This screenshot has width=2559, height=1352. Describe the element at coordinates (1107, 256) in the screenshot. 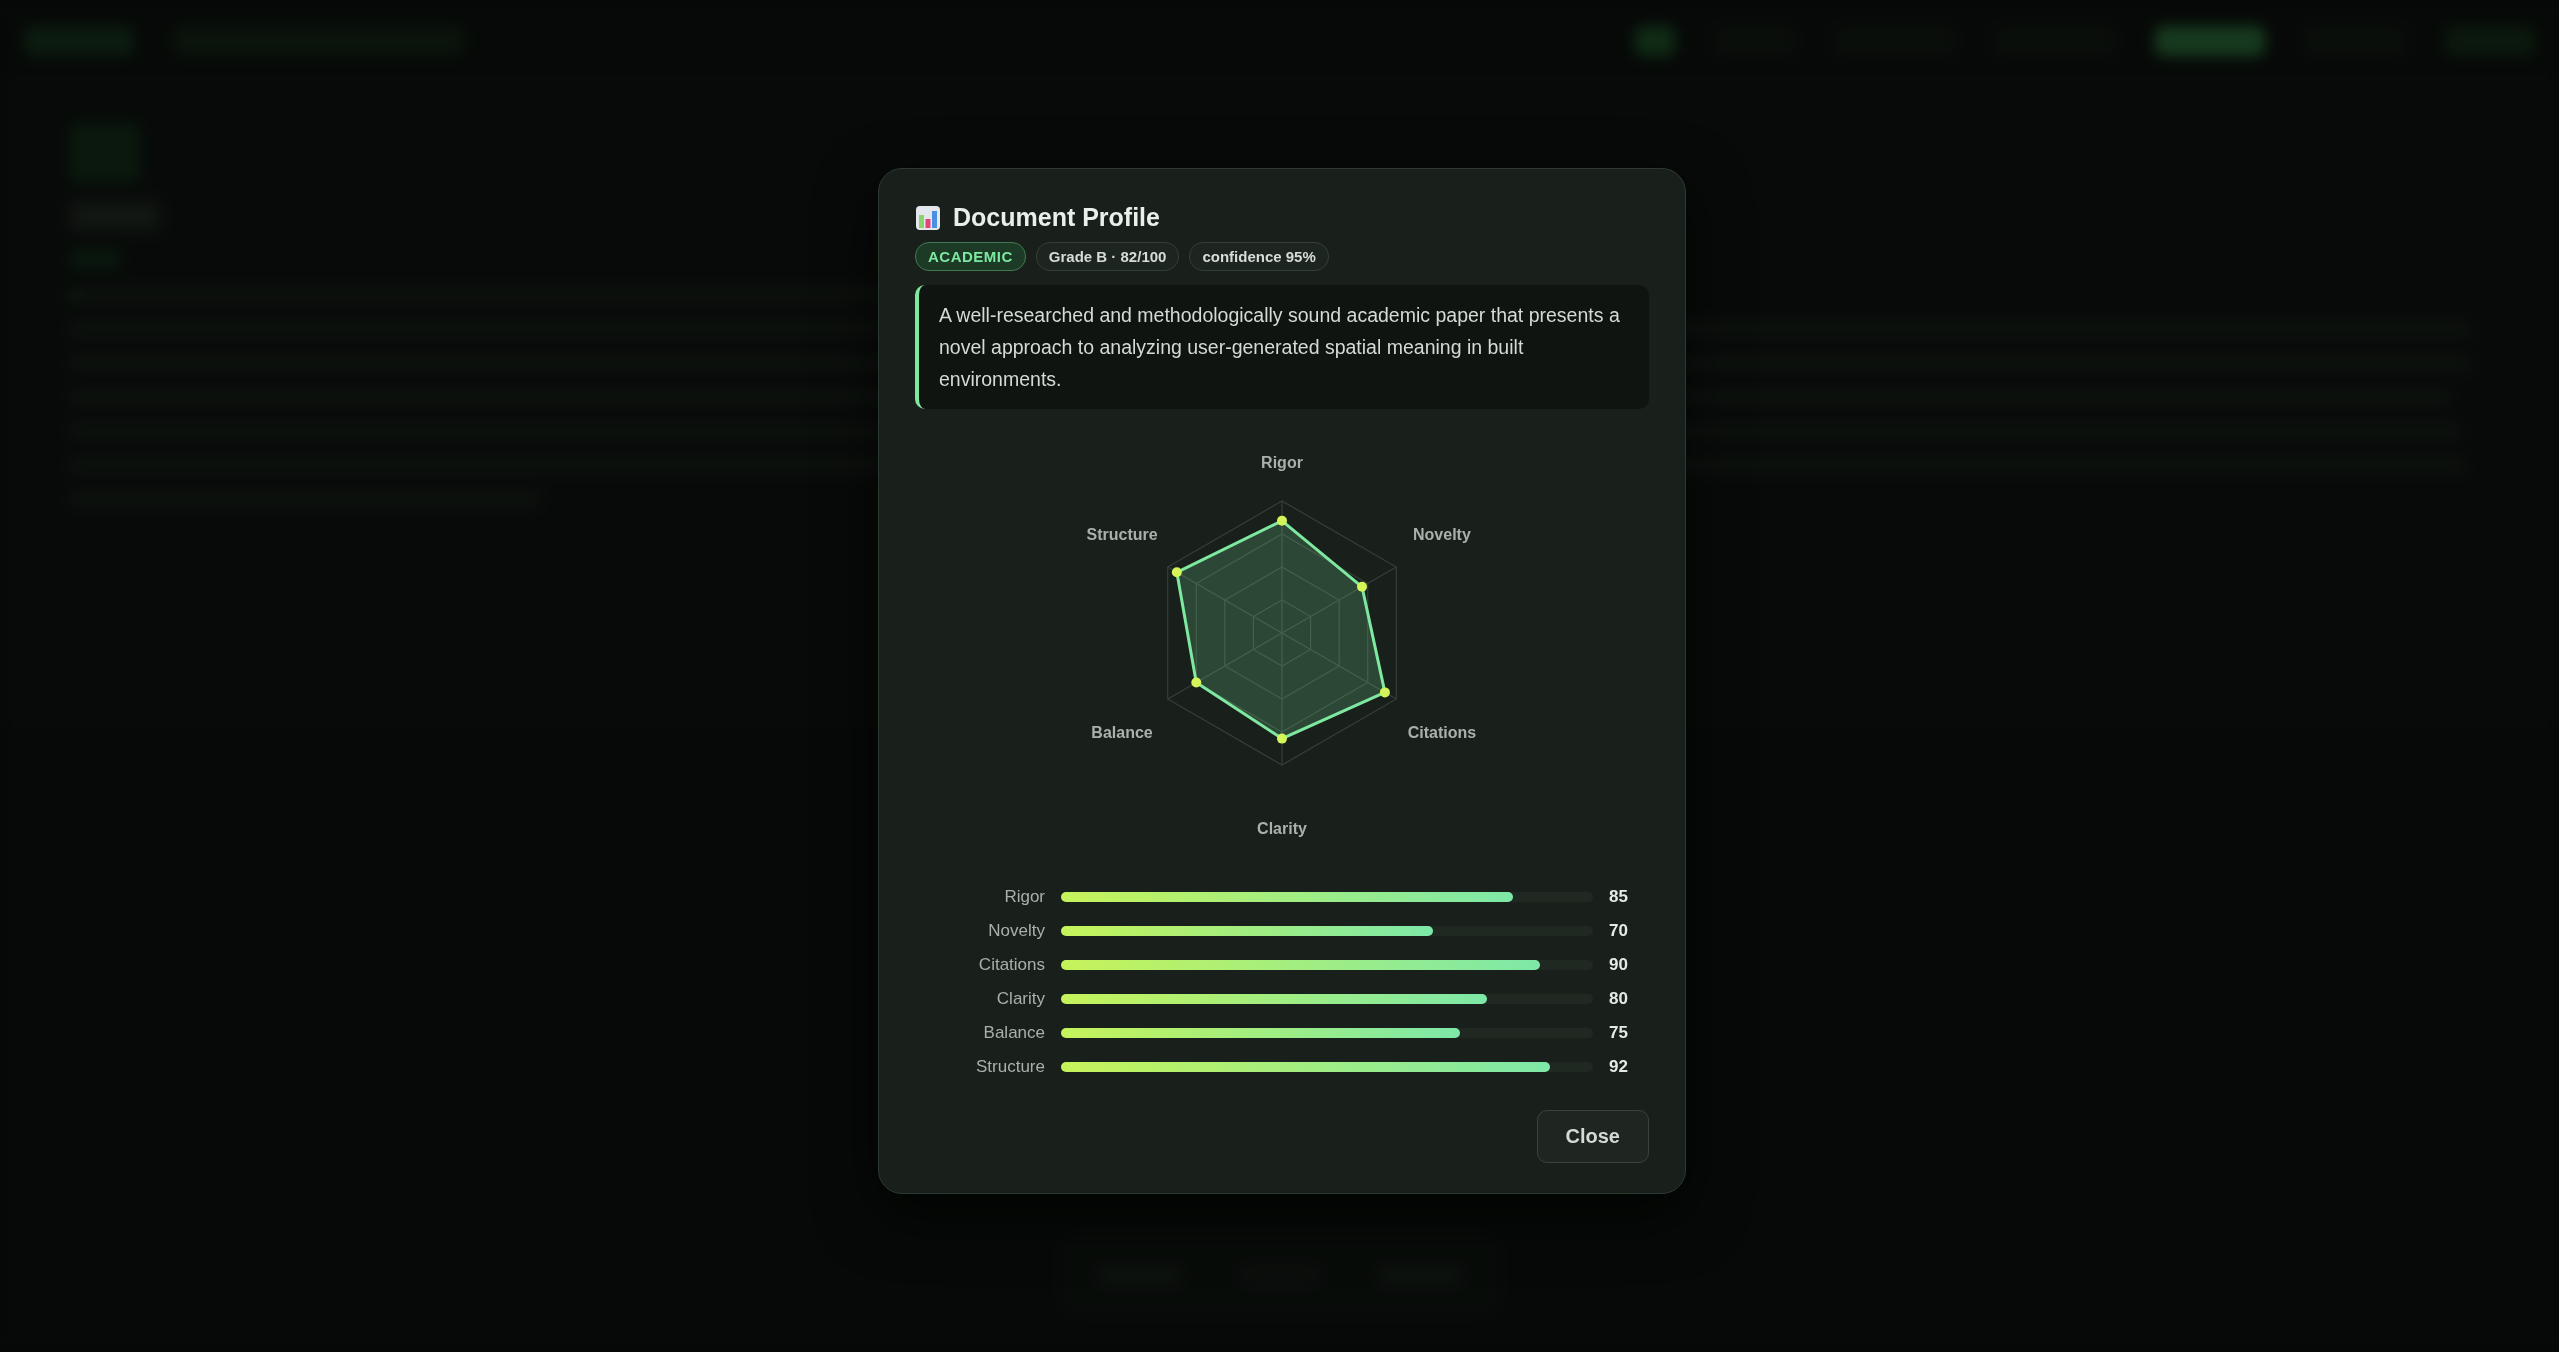

I see `info-tag: Grade B · 82/100` at that location.